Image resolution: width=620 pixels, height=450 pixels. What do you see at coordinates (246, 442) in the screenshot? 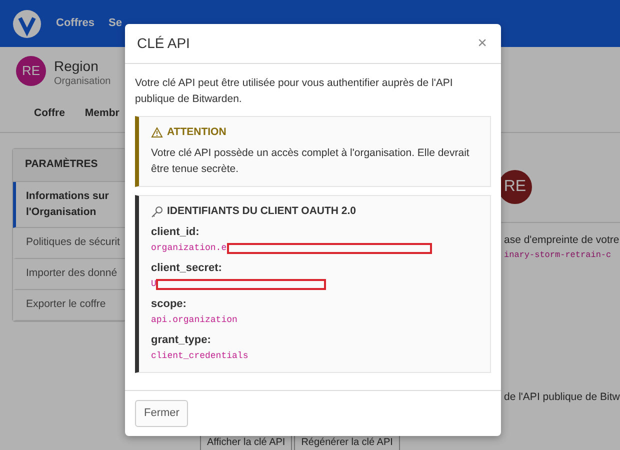
I see `api-button: Afficher la clé API` at bounding box center [246, 442].